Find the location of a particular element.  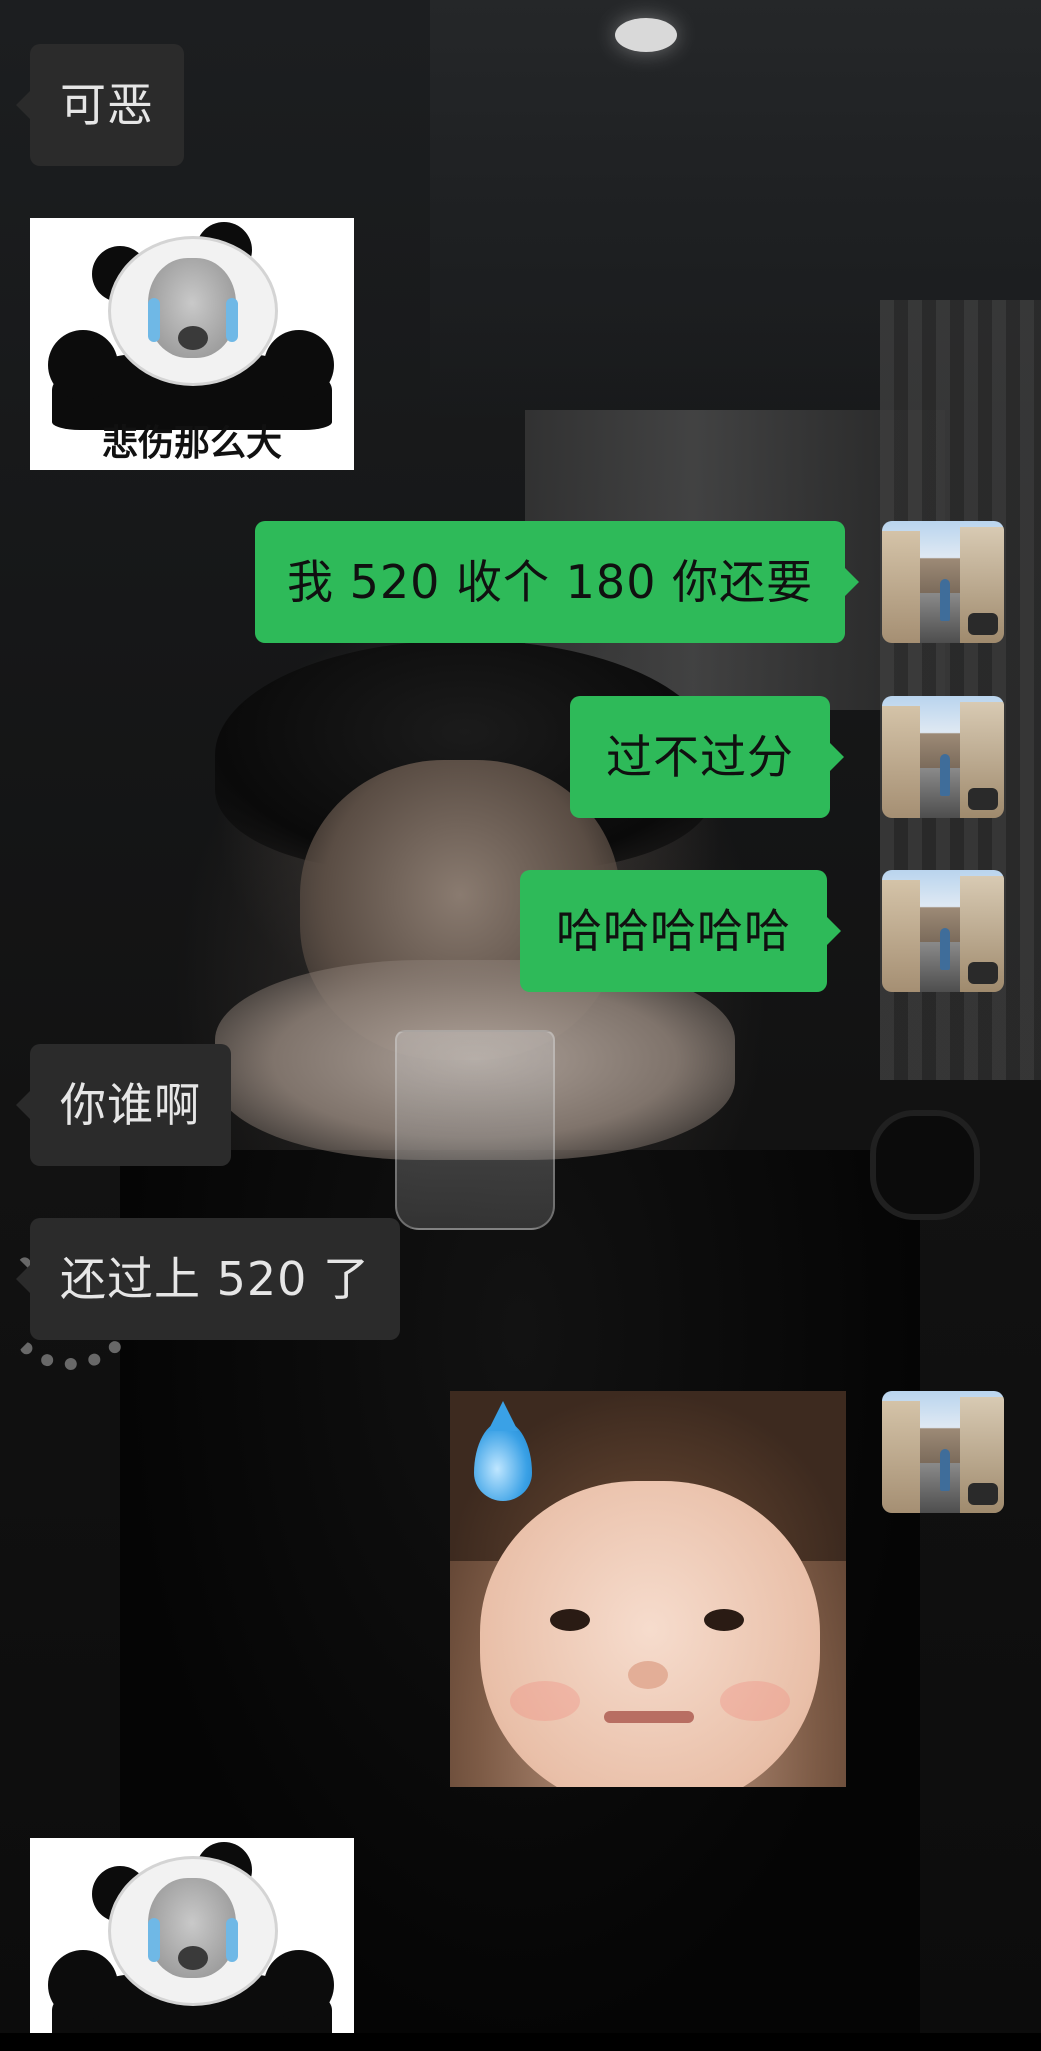

message-row-outgoing: 我 520 收个 180 你还要 is located at coordinates (557, 582).